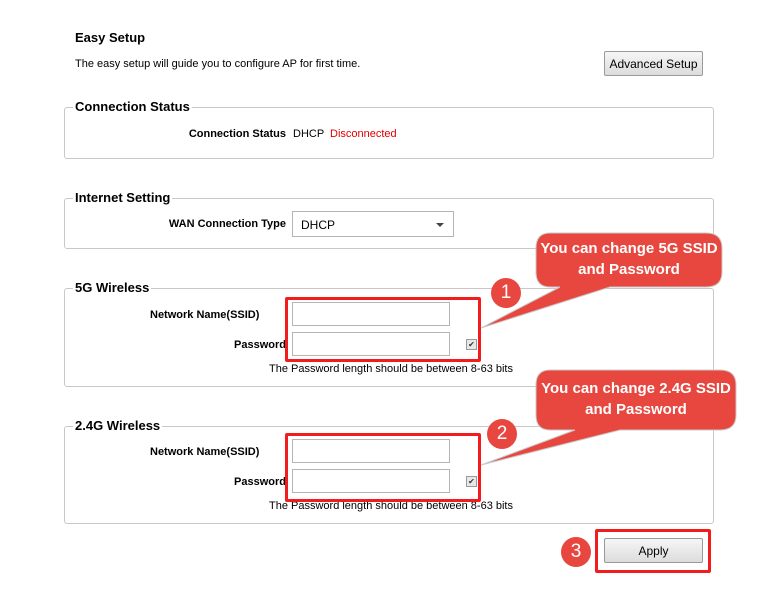  I want to click on step-number-1: 1, so click(506, 292).